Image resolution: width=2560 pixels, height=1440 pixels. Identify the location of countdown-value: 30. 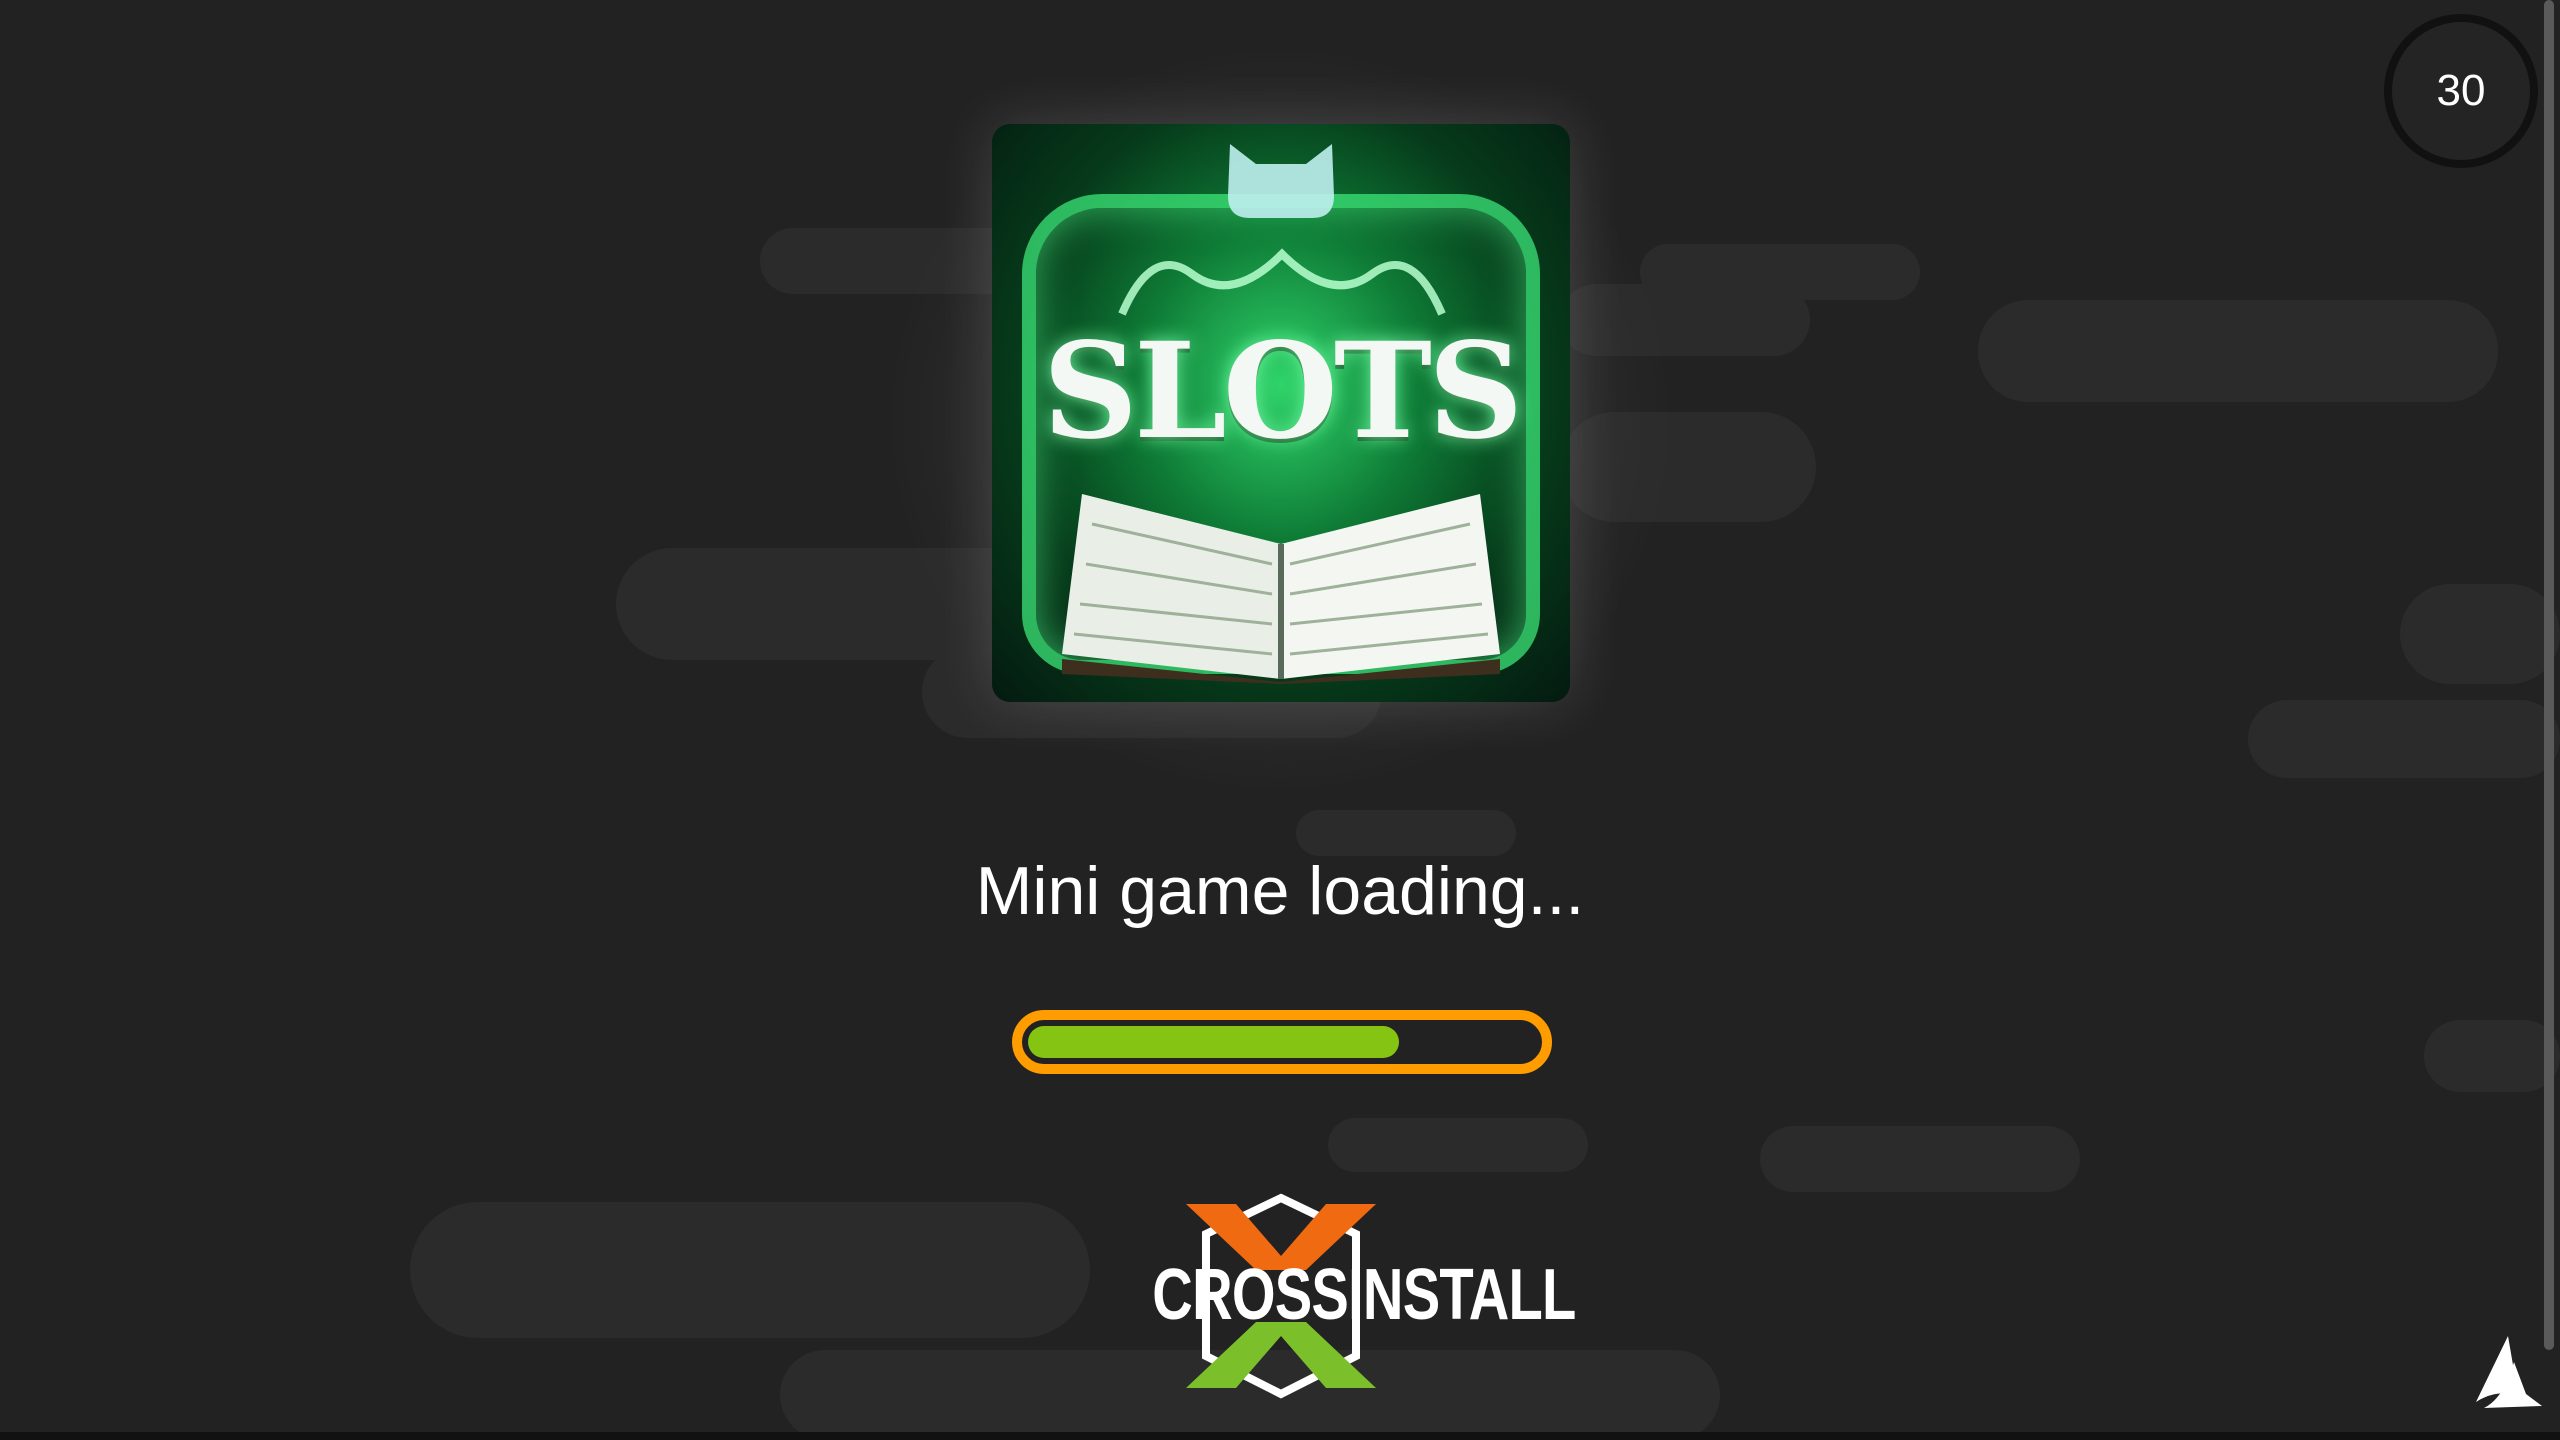
(2461, 90).